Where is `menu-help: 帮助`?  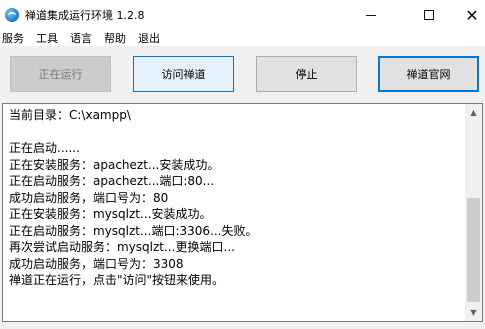 menu-help: 帮助 is located at coordinates (115, 38).